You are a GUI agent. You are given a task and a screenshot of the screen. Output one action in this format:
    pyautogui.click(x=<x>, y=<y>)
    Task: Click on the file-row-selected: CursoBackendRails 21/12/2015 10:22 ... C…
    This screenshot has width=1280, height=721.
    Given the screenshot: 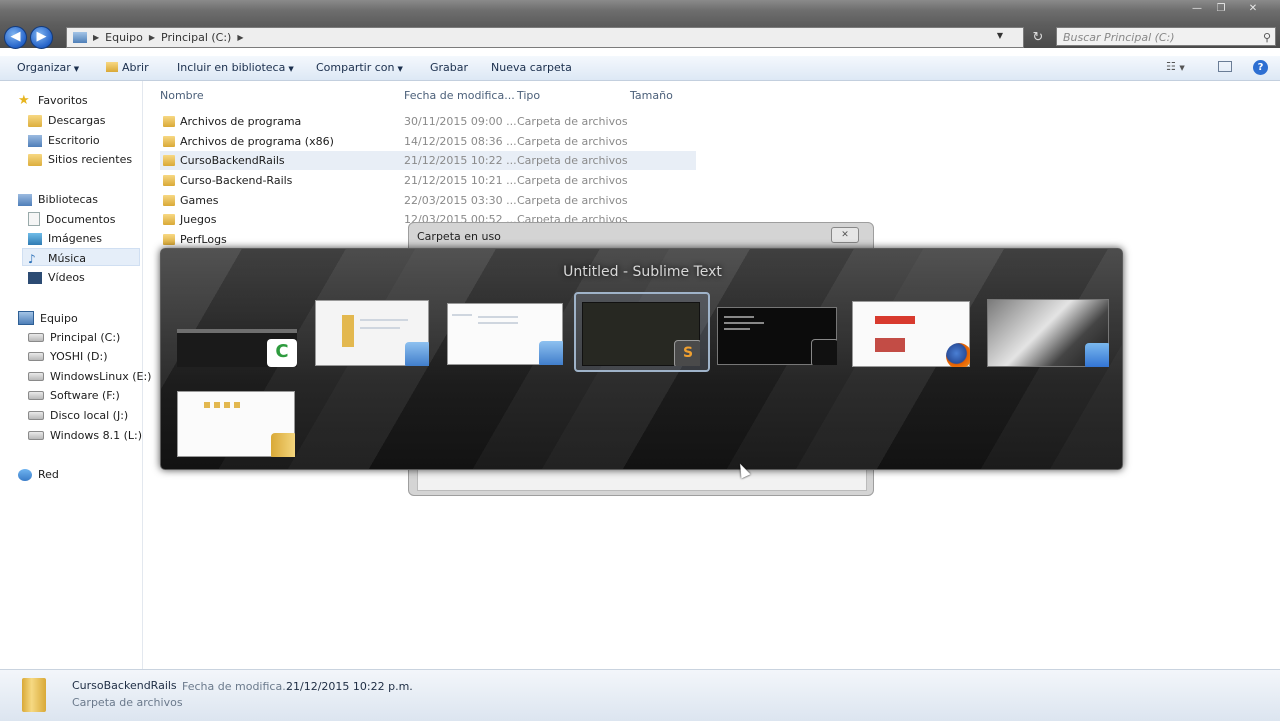 What is the action you would take?
    pyautogui.click(x=428, y=160)
    